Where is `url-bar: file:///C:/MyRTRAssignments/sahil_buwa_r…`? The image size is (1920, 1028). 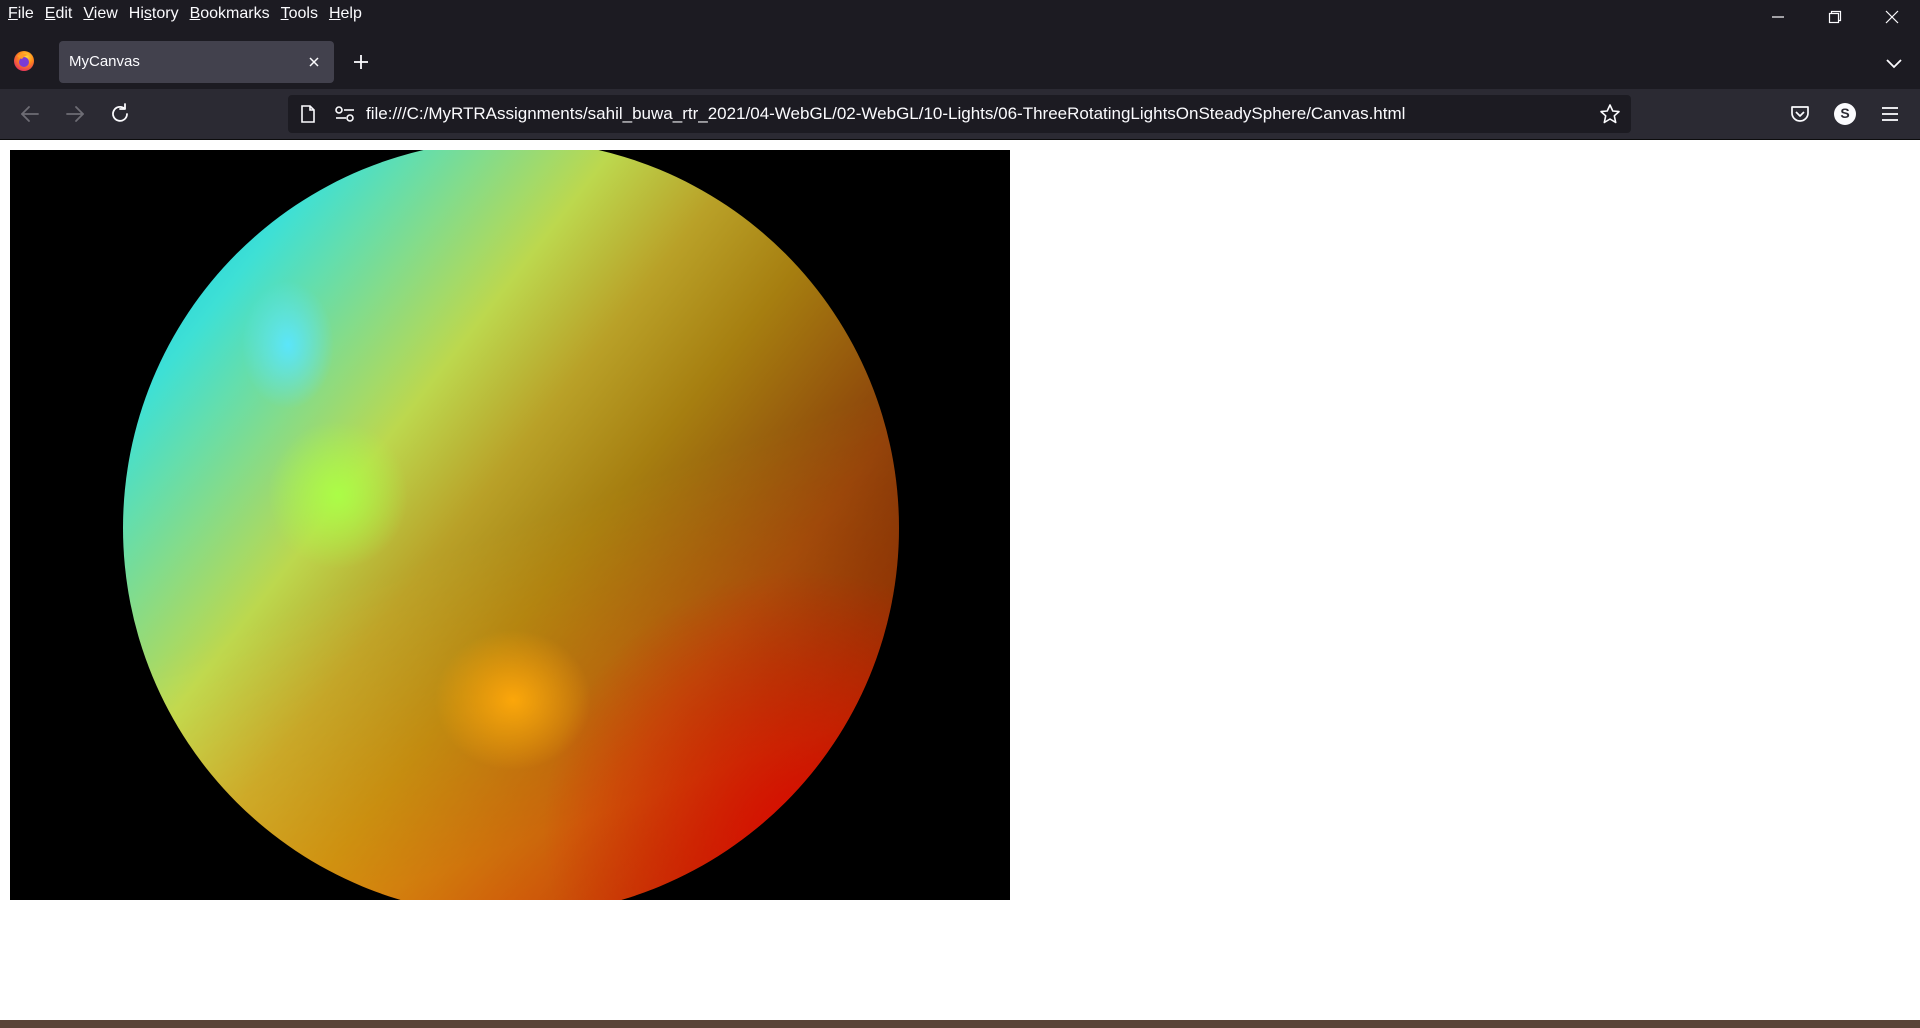
url-bar: file:///C:/MyRTRAssignments/sahil_buwa_r… is located at coordinates (959, 114).